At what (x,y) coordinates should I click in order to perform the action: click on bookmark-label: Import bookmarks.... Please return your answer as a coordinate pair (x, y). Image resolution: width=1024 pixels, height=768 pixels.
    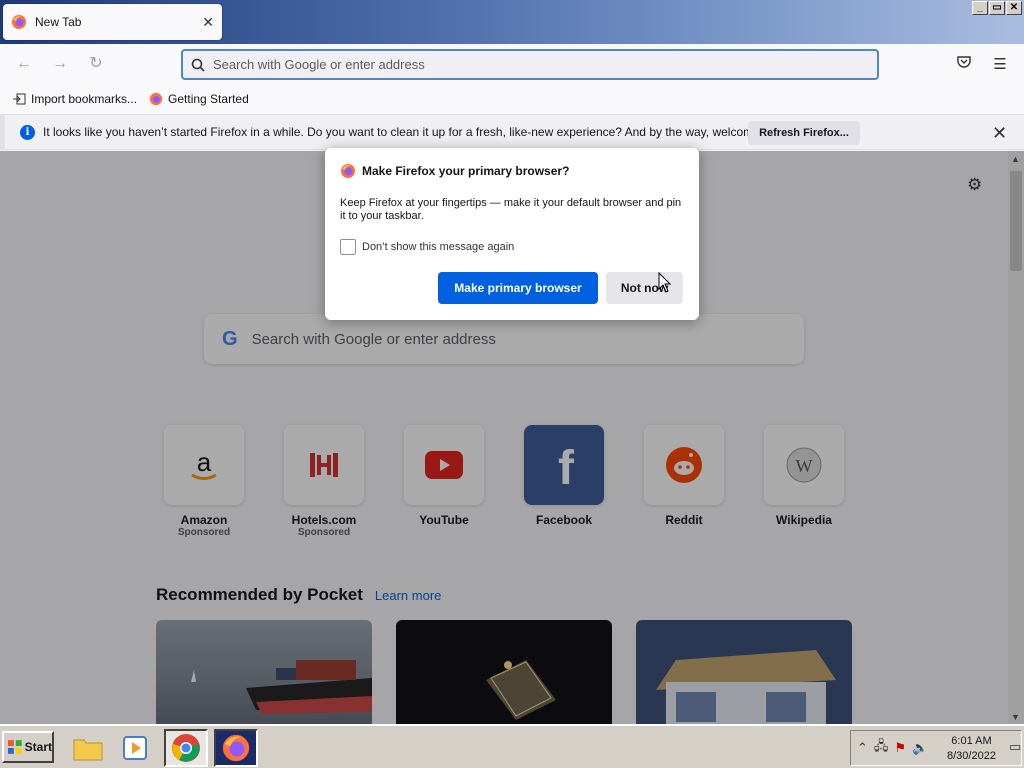
    Looking at the image, I should click on (84, 99).